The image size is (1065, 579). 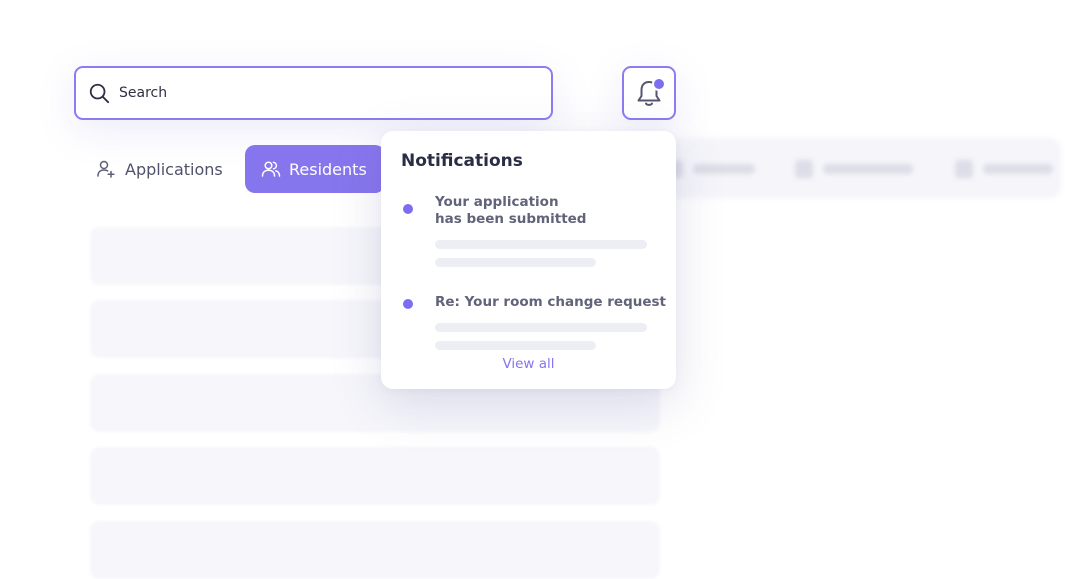 I want to click on search-input, so click(x=319, y=93).